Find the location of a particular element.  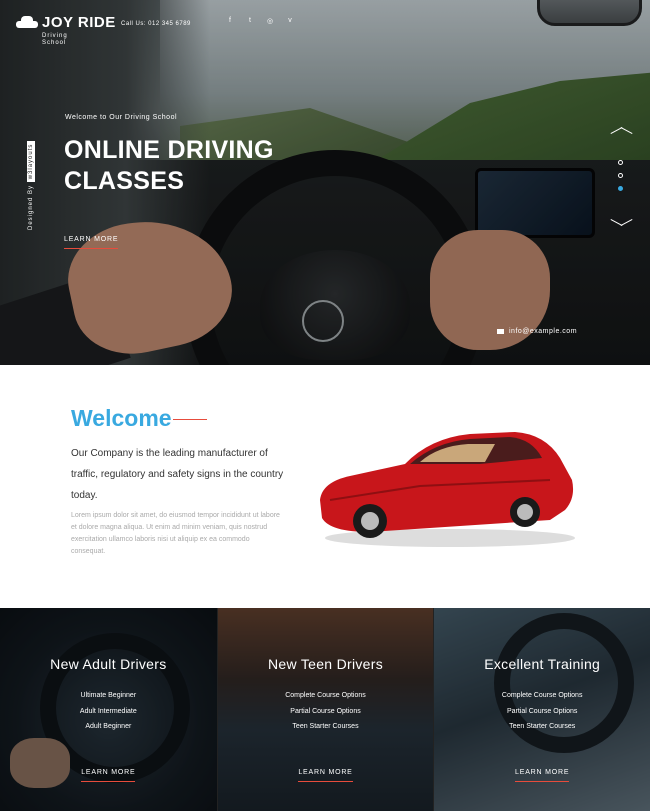

twitter-icon: t is located at coordinates (250, 21).